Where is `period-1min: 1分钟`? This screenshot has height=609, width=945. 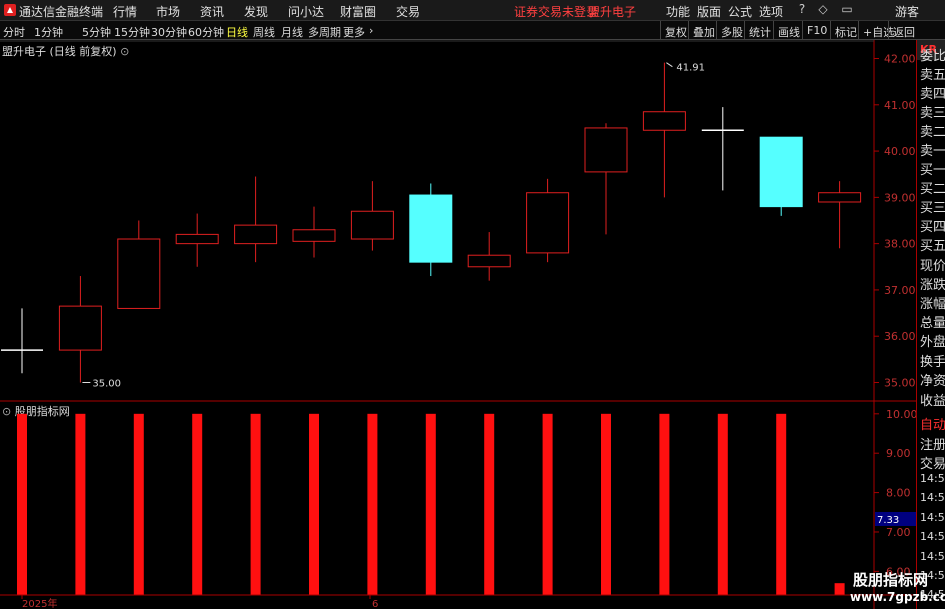 period-1min: 1分钟 is located at coordinates (48, 32).